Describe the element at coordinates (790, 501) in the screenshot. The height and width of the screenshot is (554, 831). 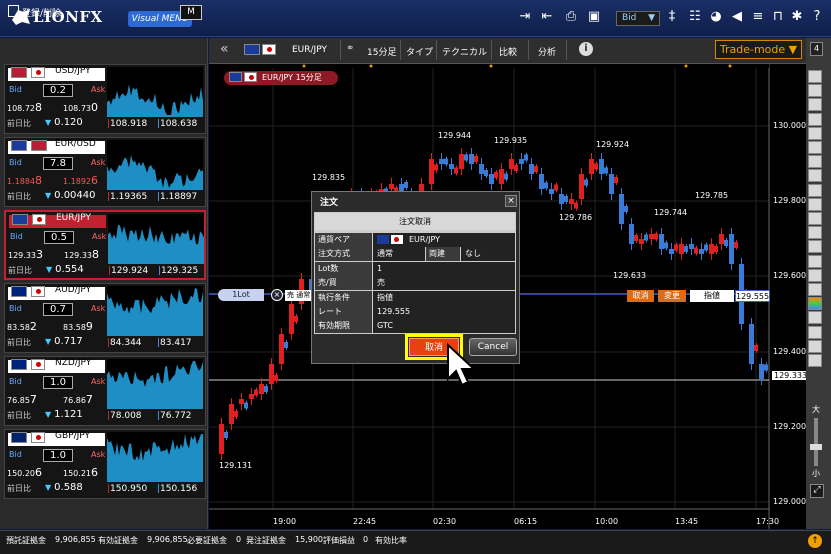
I see `price-tick-label: 129.000` at that location.